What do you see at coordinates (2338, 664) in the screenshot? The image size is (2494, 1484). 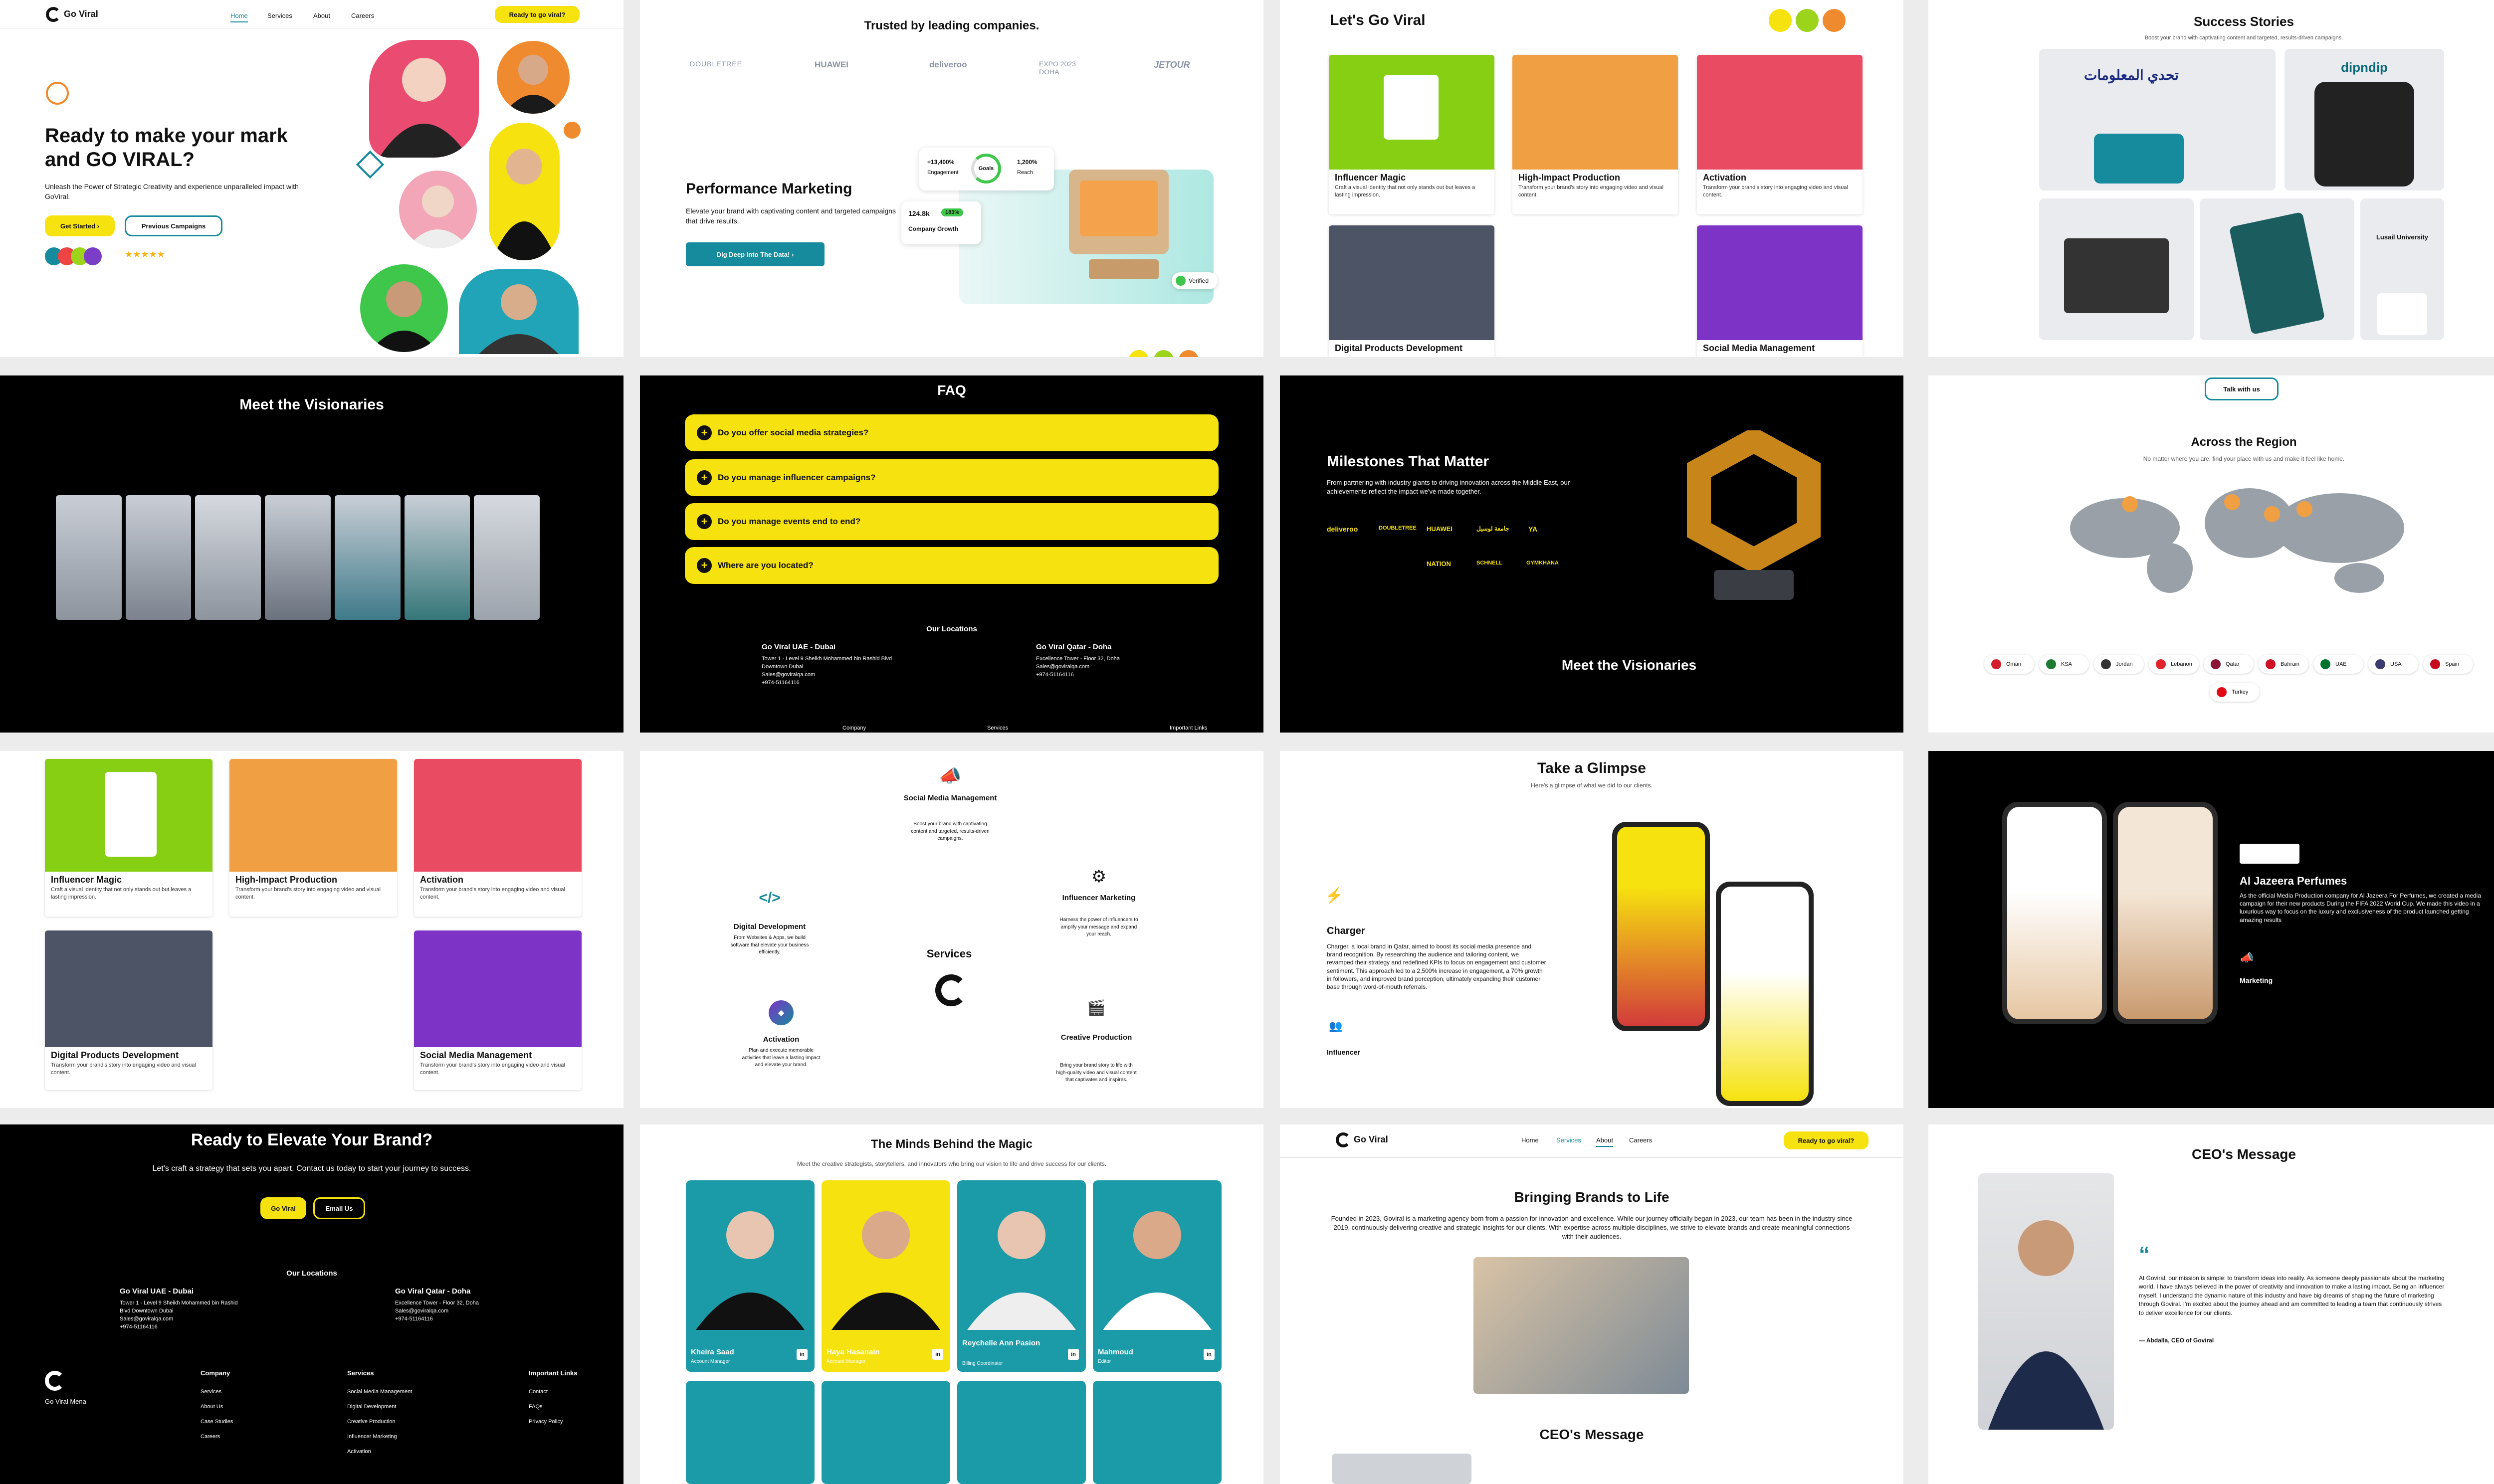 I see `flag-uae: UAE` at bounding box center [2338, 664].